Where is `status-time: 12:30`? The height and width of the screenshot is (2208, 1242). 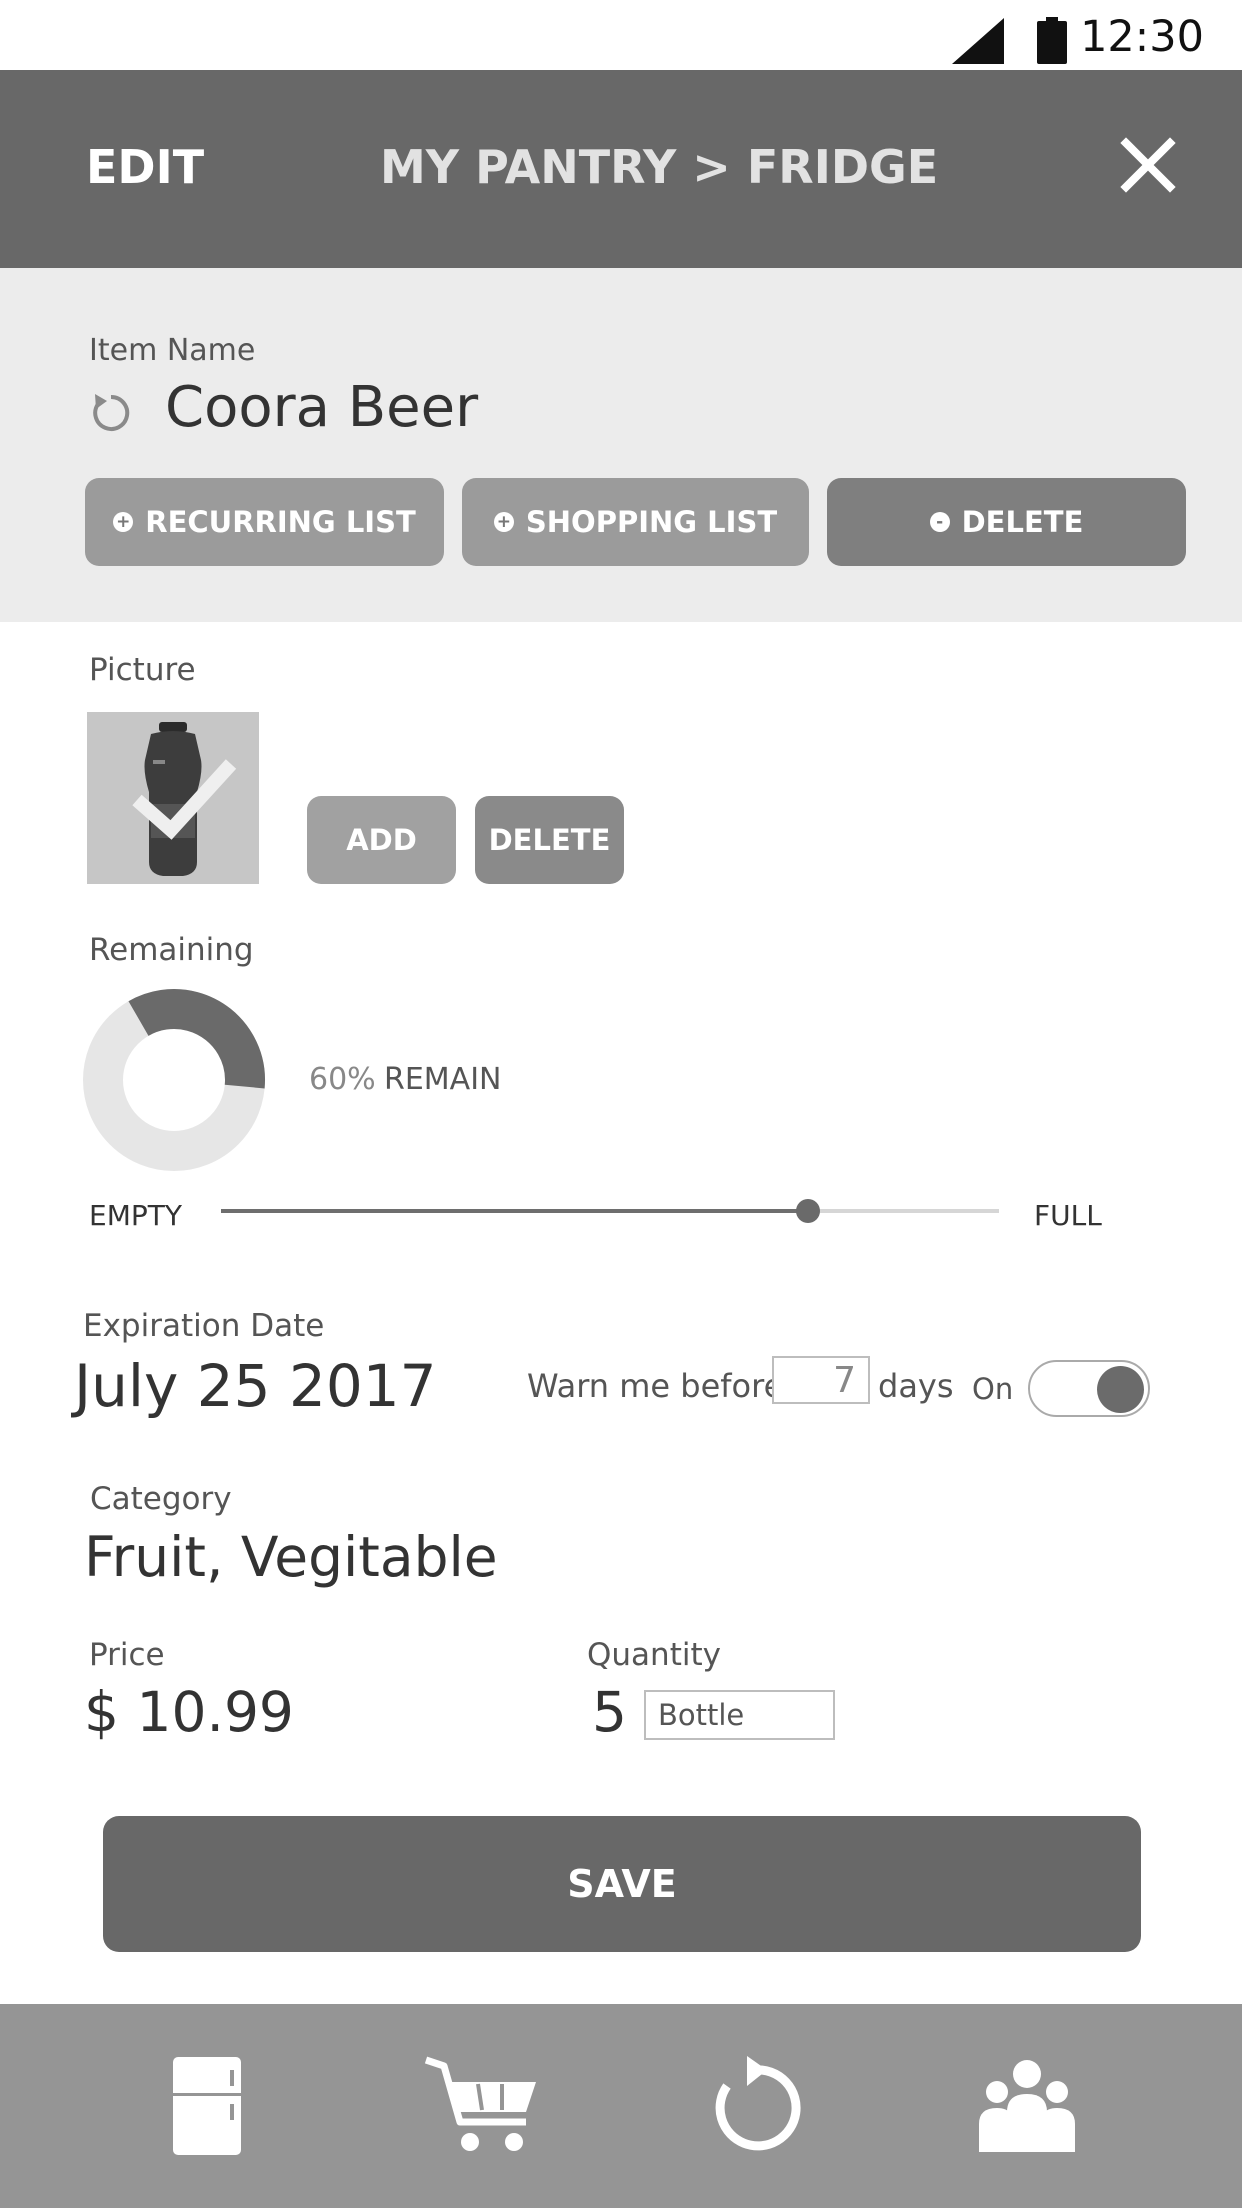 status-time: 12:30 is located at coordinates (1142, 37).